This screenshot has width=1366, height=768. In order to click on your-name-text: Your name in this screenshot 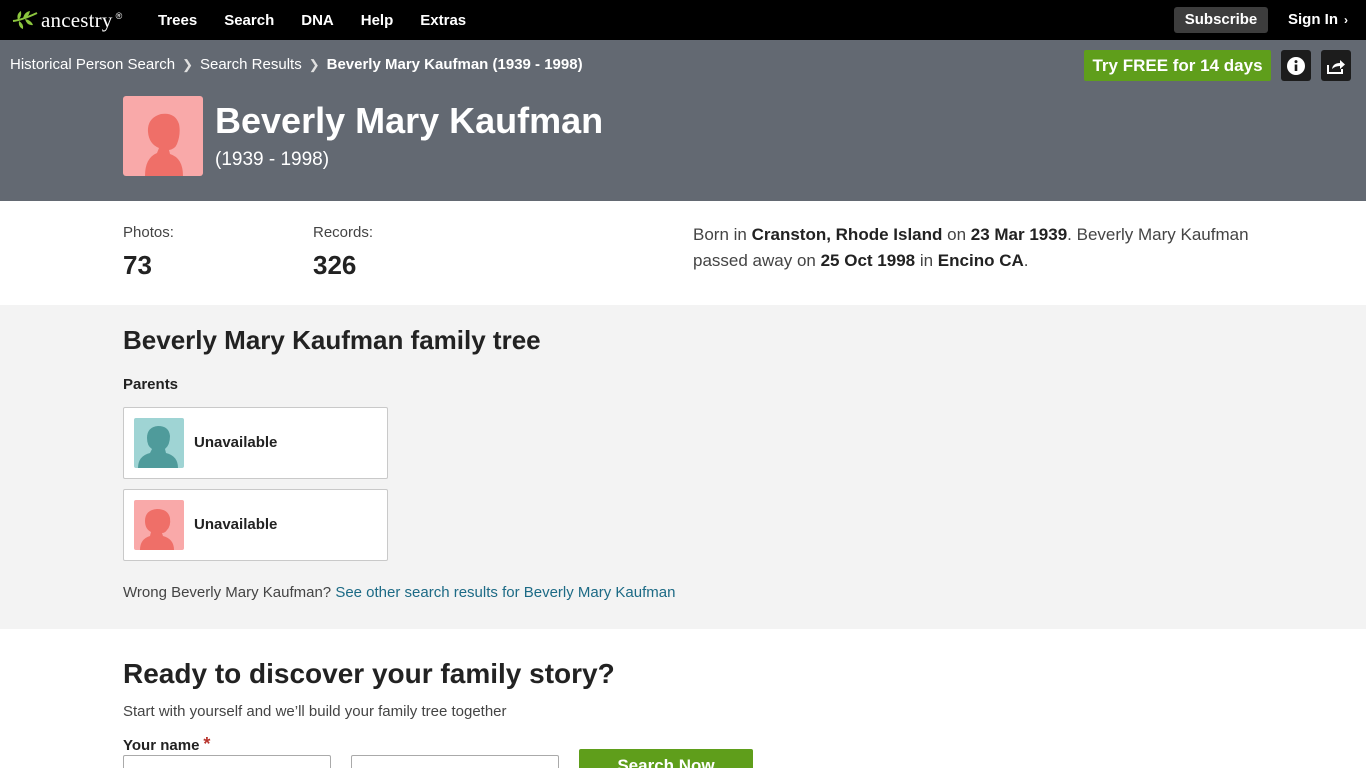, I will do `click(161, 745)`.